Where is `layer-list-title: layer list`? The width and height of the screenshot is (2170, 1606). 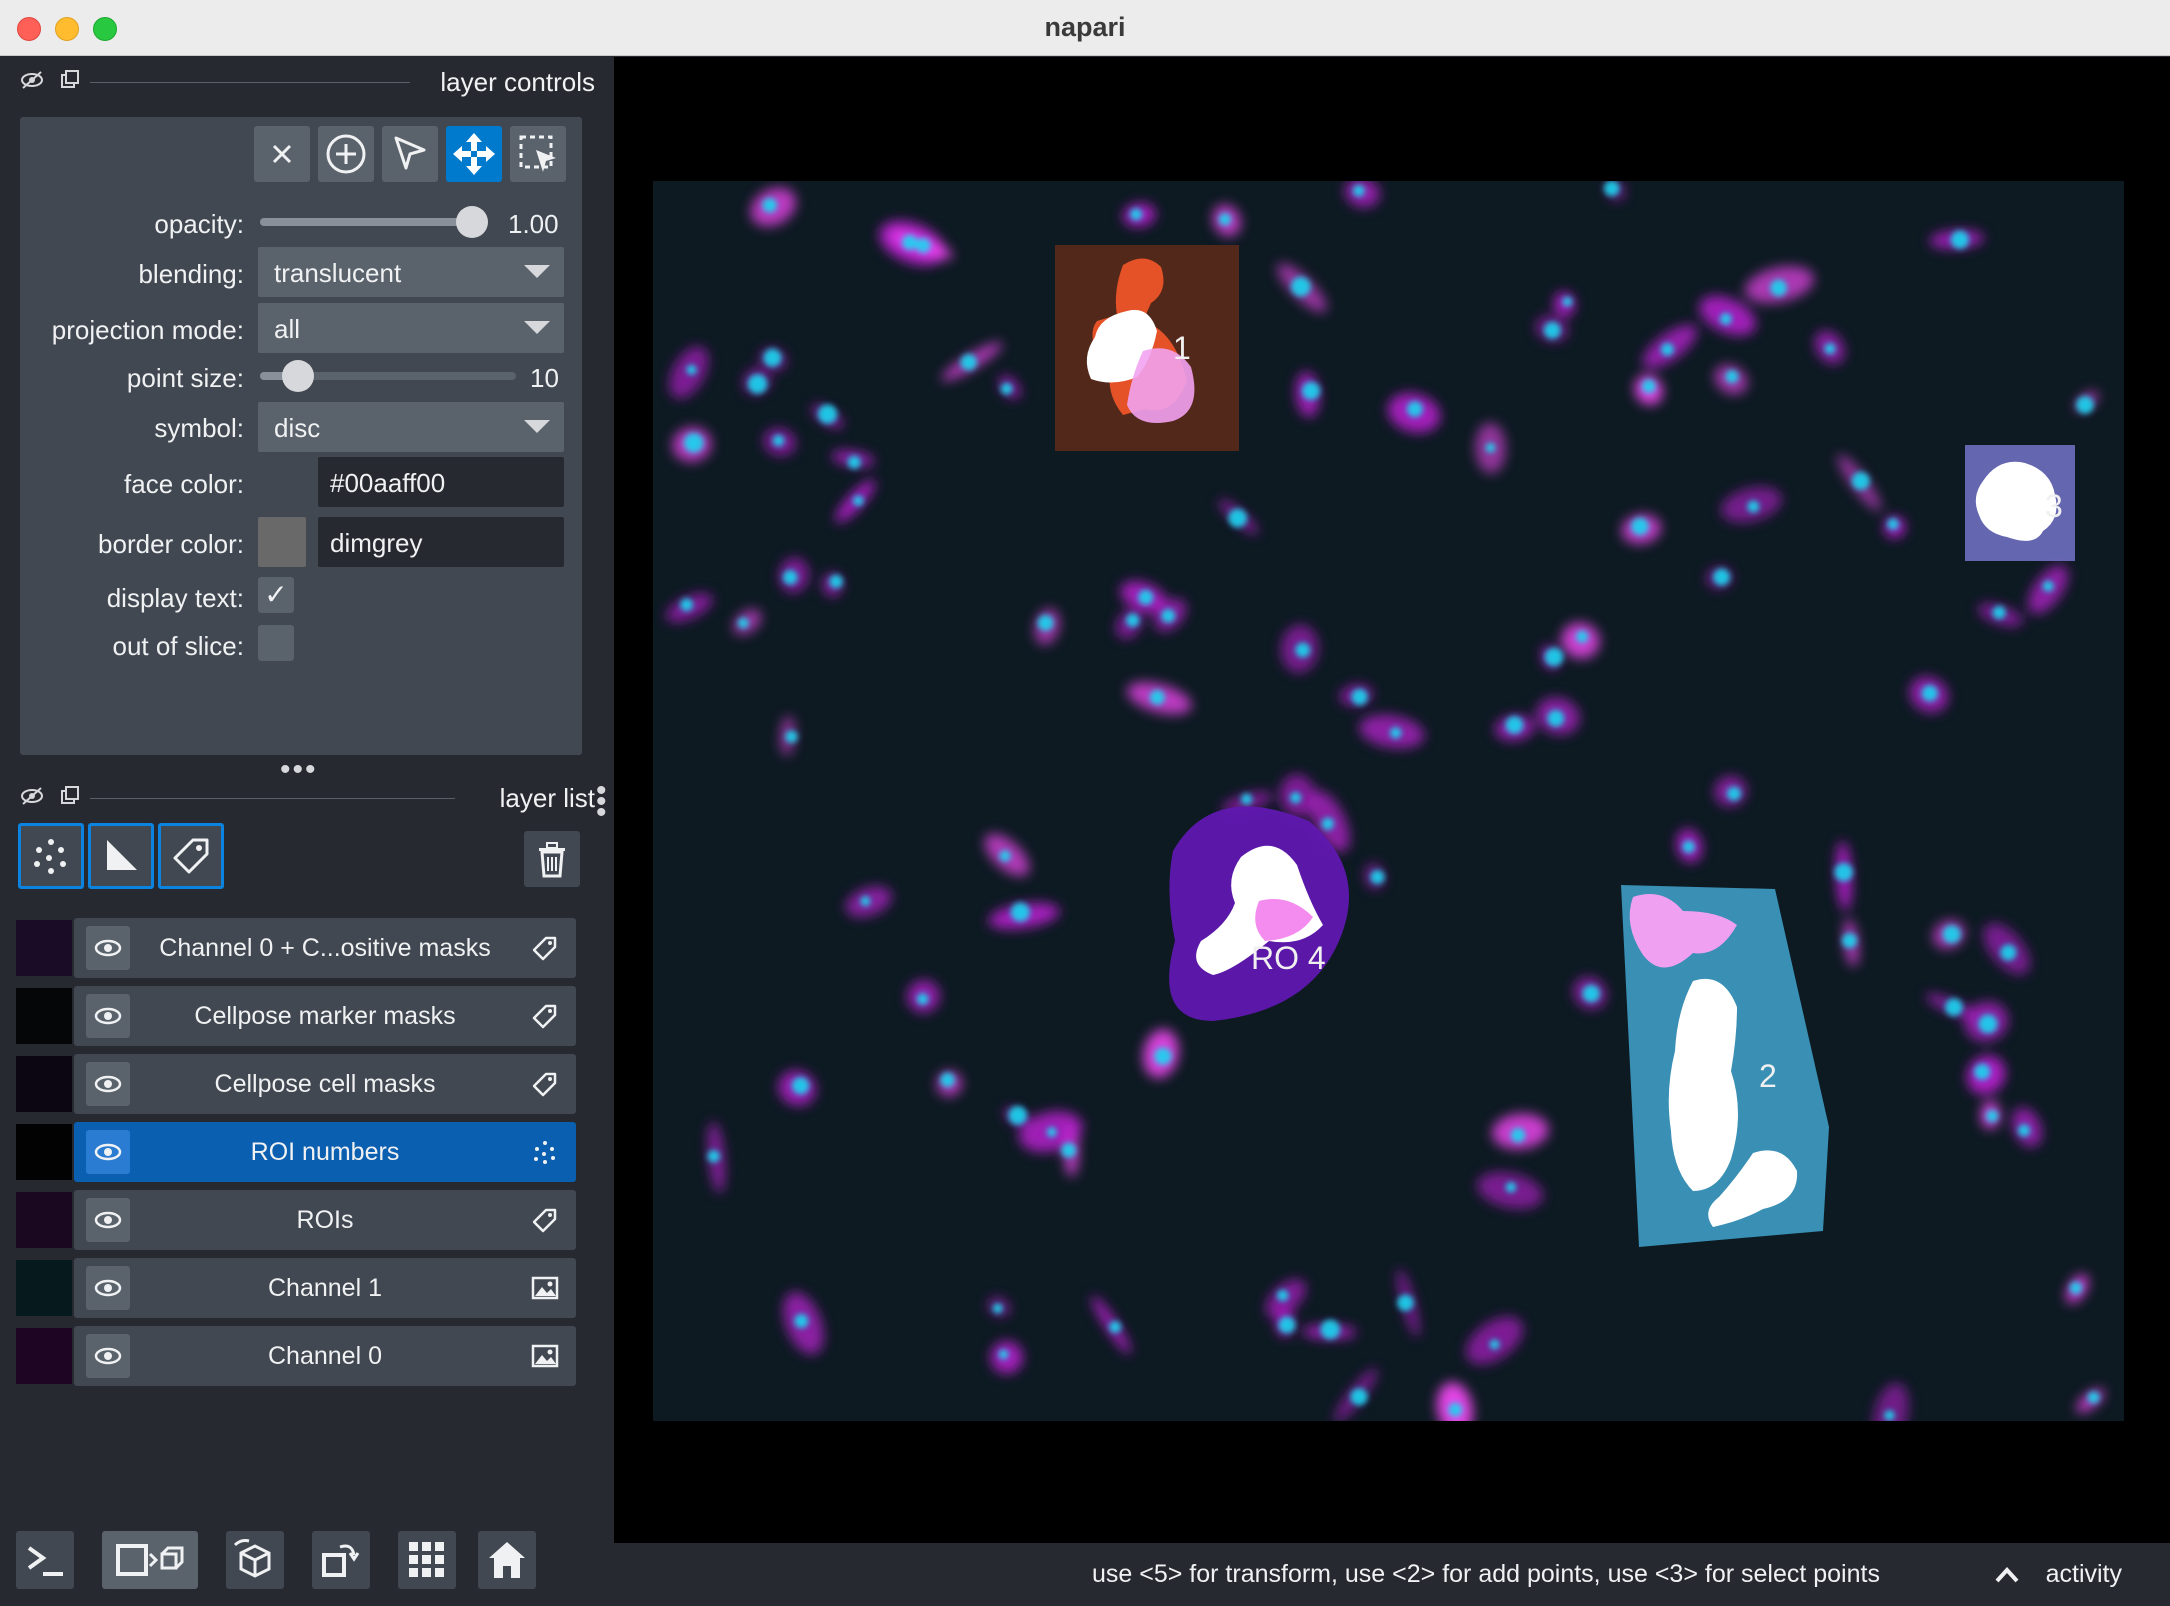
layer-list-title: layer list is located at coordinates (547, 798).